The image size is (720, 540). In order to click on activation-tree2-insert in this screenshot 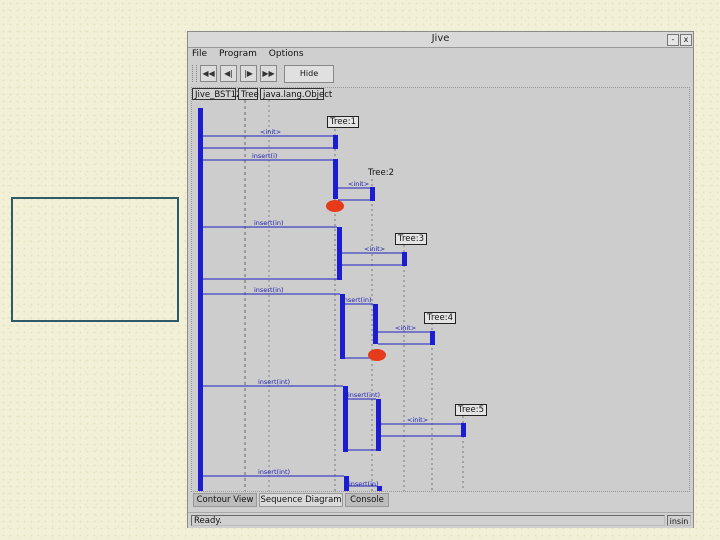, I will do `click(375, 324)`.